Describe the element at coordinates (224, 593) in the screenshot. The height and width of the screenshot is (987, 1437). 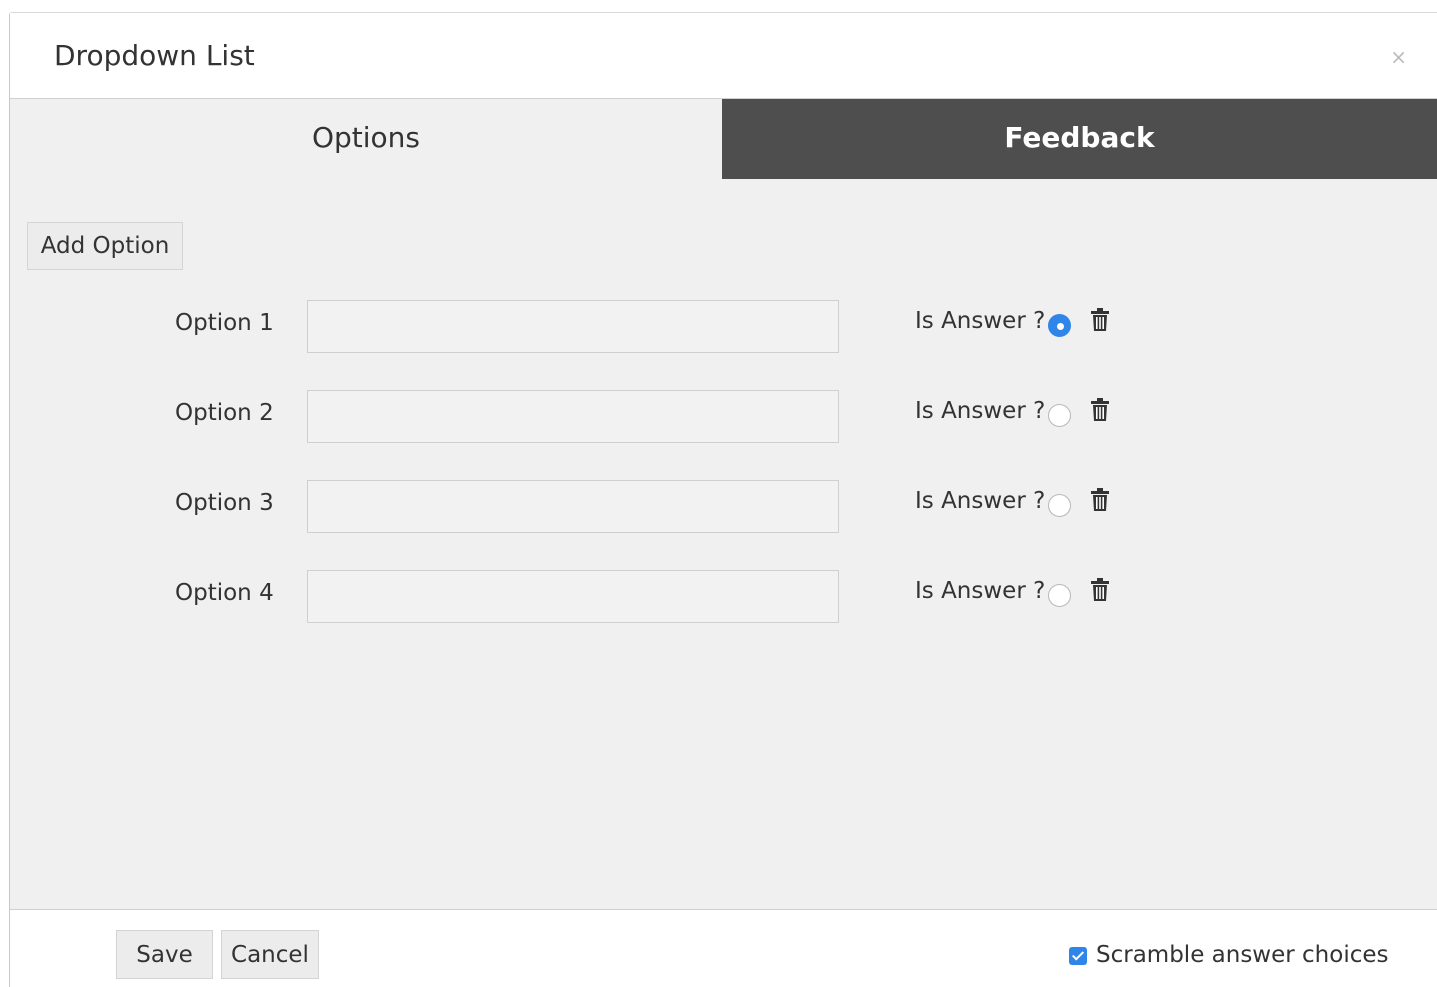
I see `option-label: Option 4` at that location.